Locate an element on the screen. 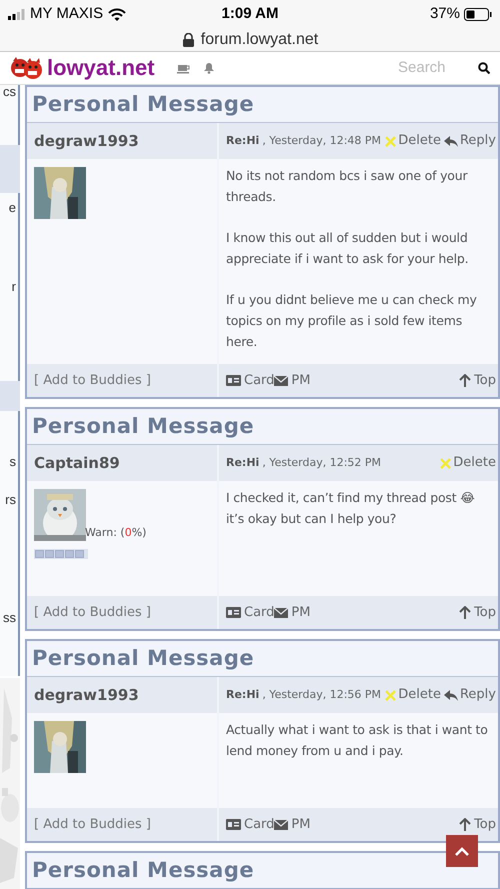 The image size is (500, 889). chevron-up-icon is located at coordinates (462, 851).